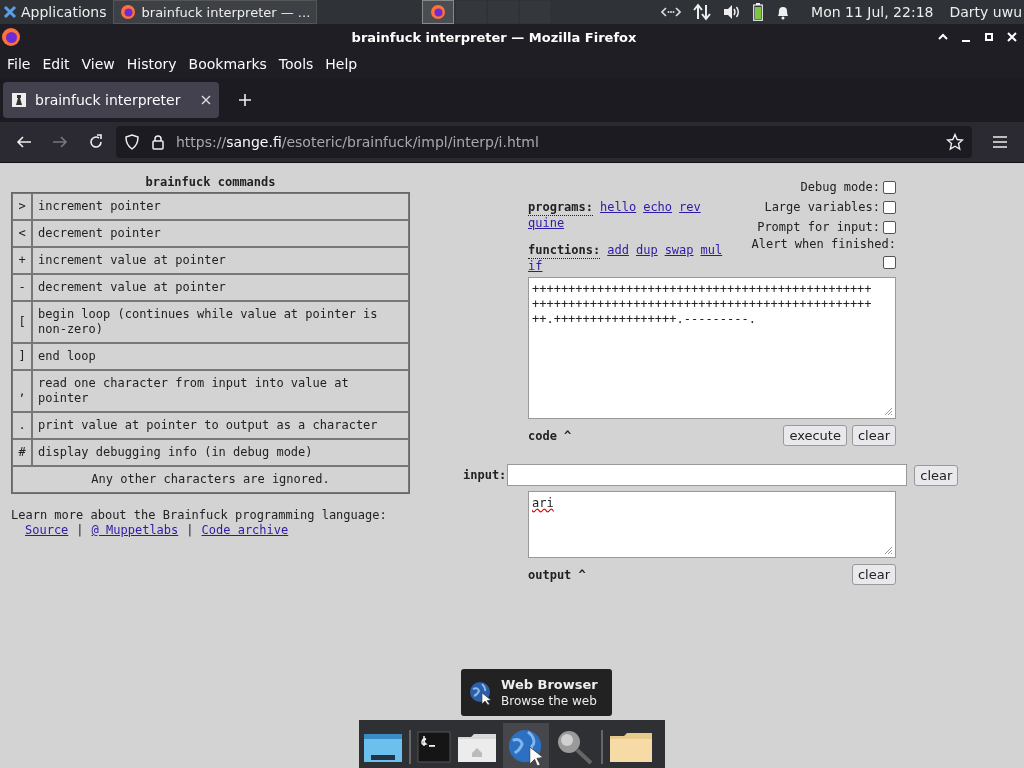 The height and width of the screenshot is (768, 1024). I want to click on command-symbol: <, so click(22, 233).